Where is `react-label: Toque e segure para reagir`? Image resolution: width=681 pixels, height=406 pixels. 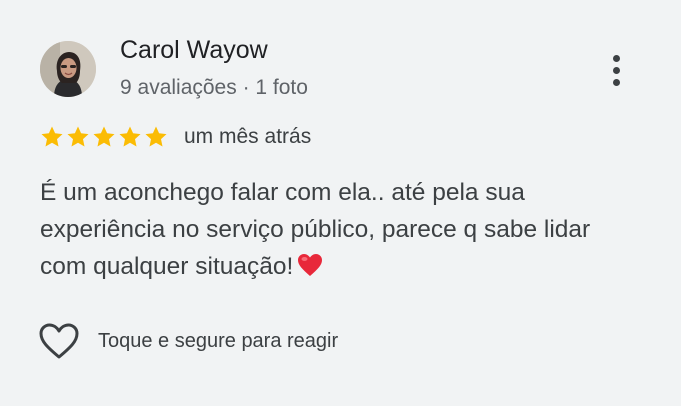 react-label: Toque e segure para reagir is located at coordinates (218, 340).